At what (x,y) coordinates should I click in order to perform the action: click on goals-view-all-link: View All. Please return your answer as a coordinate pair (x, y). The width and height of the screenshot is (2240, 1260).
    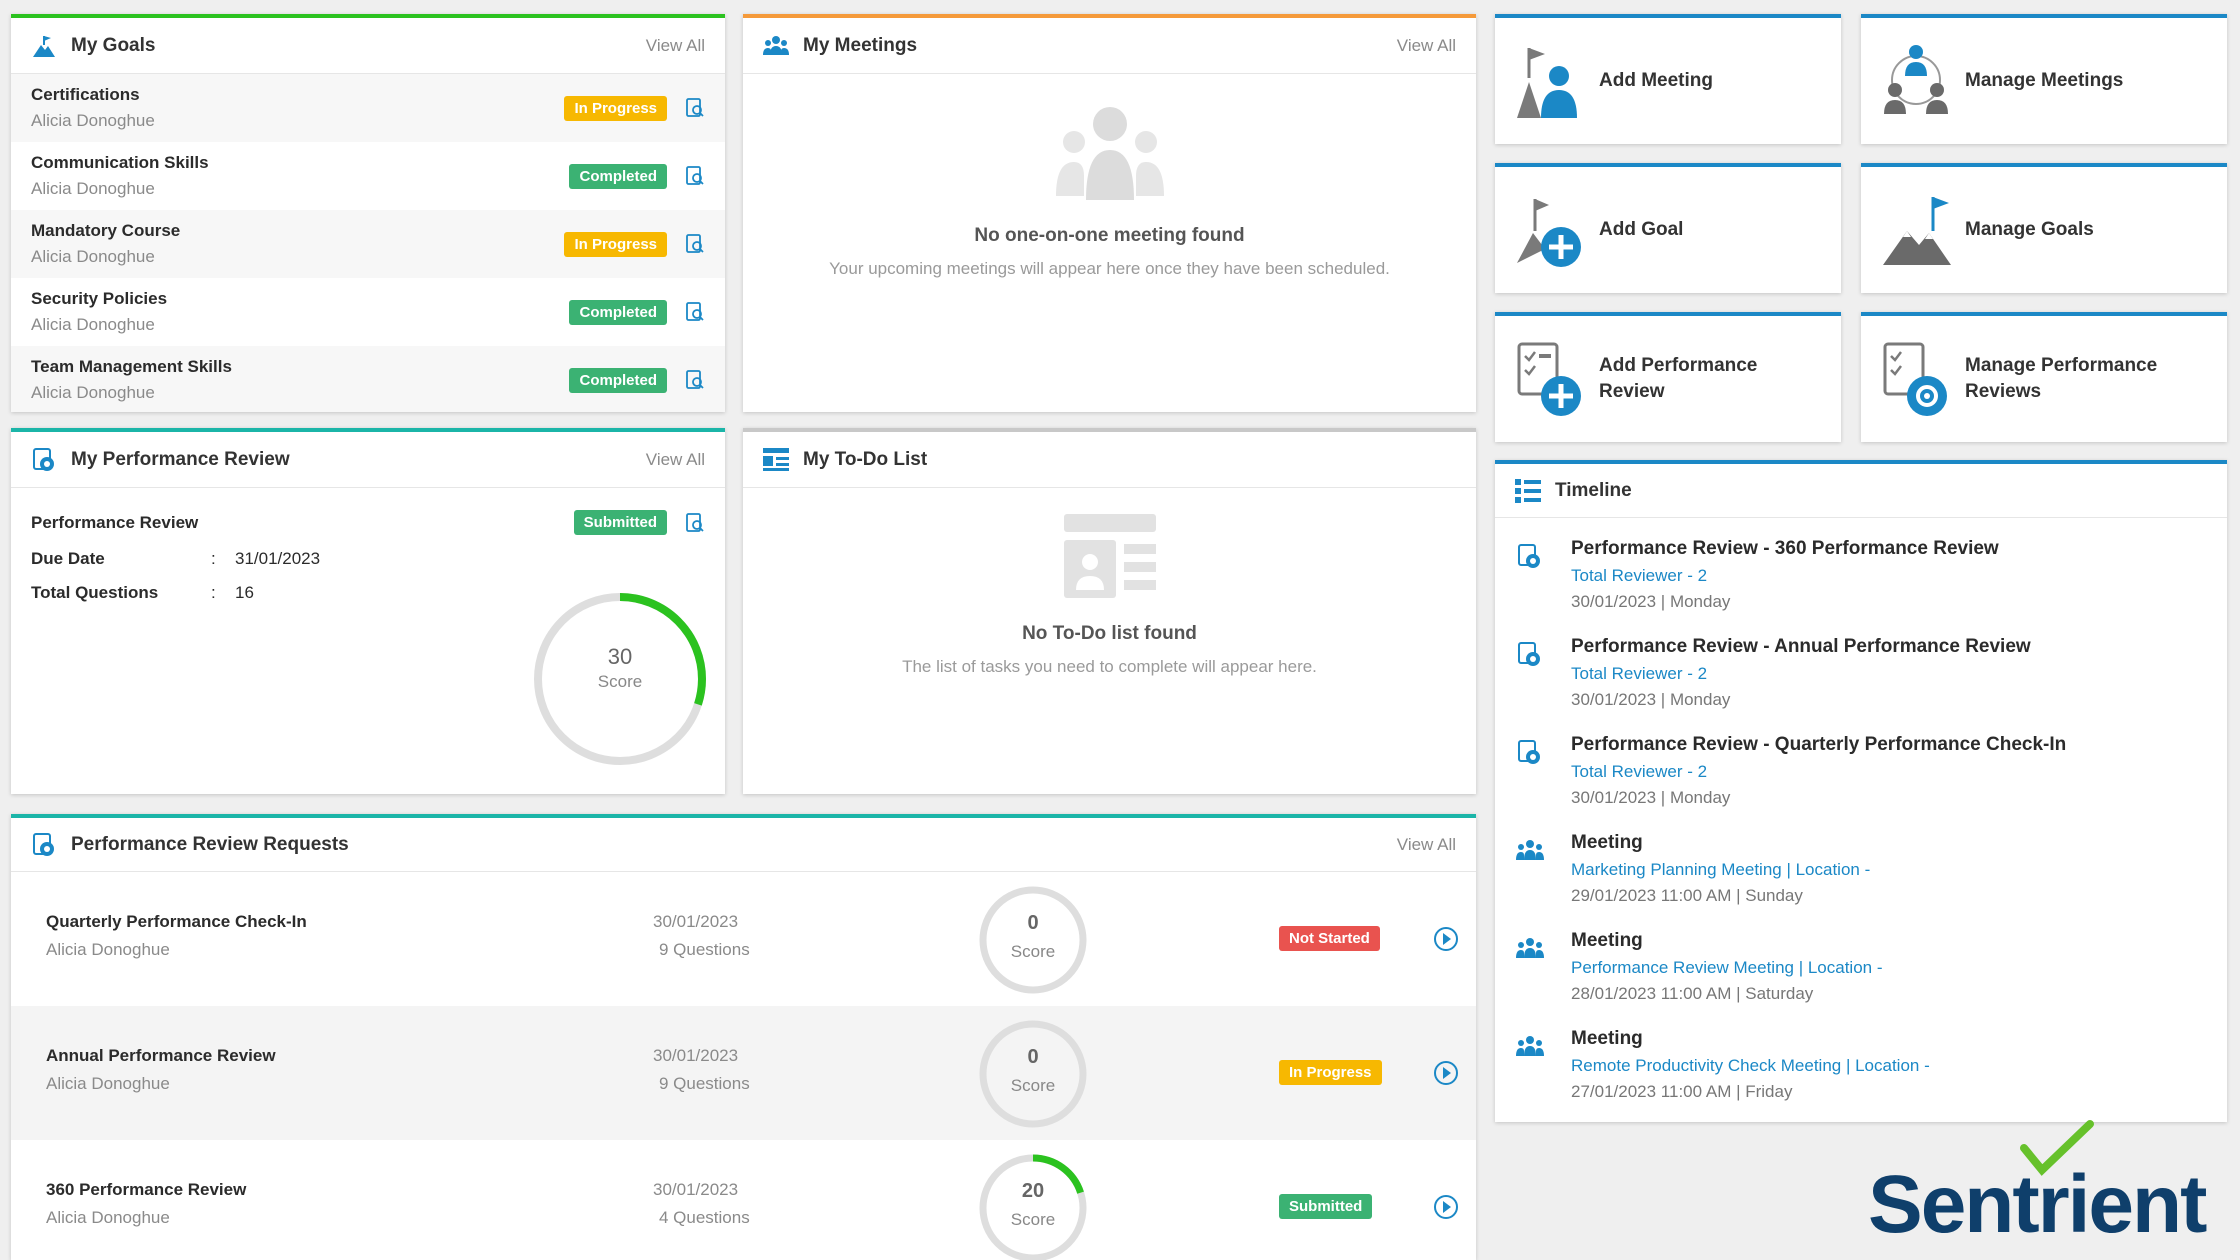
    Looking at the image, I should click on (675, 46).